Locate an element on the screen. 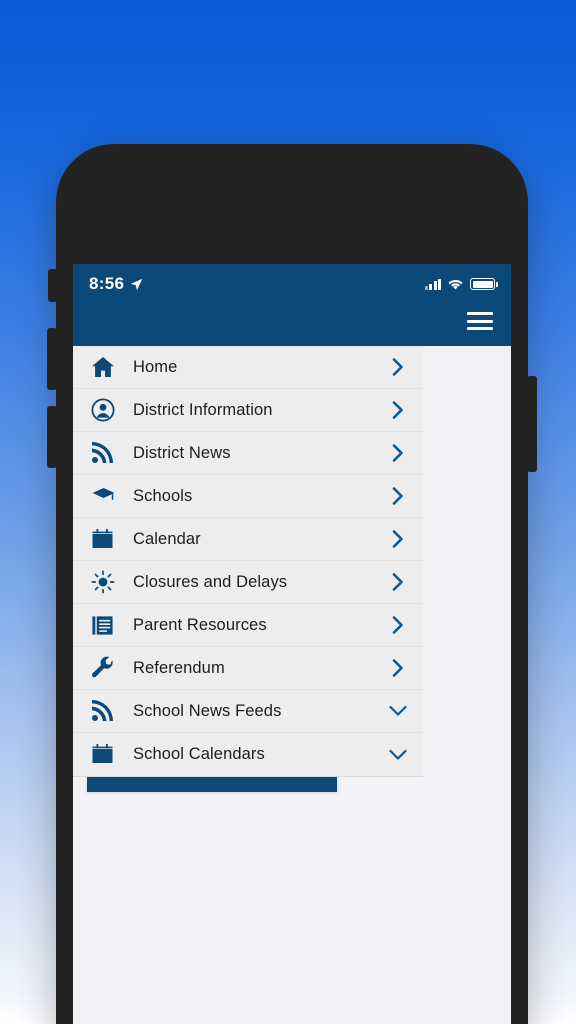 The height and width of the screenshot is (1024, 576). drawer-item-closures-and-delays: Closures and Delays is located at coordinates (248, 582).